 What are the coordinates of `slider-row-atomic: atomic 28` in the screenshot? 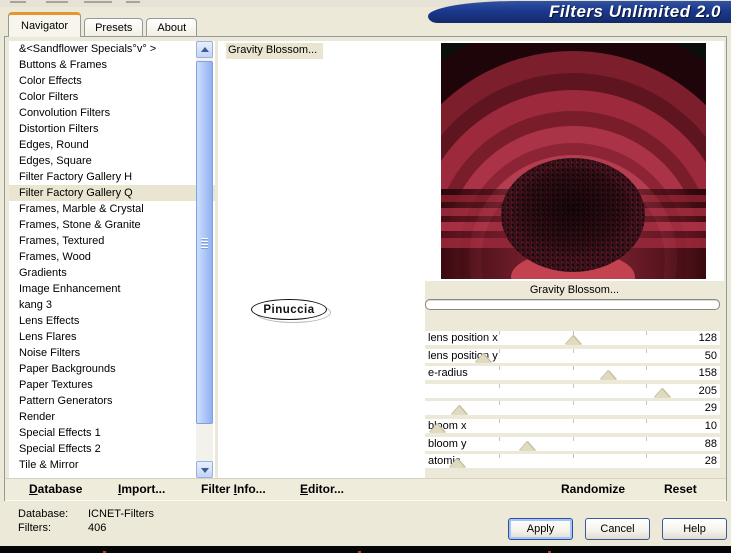 It's located at (572, 461).